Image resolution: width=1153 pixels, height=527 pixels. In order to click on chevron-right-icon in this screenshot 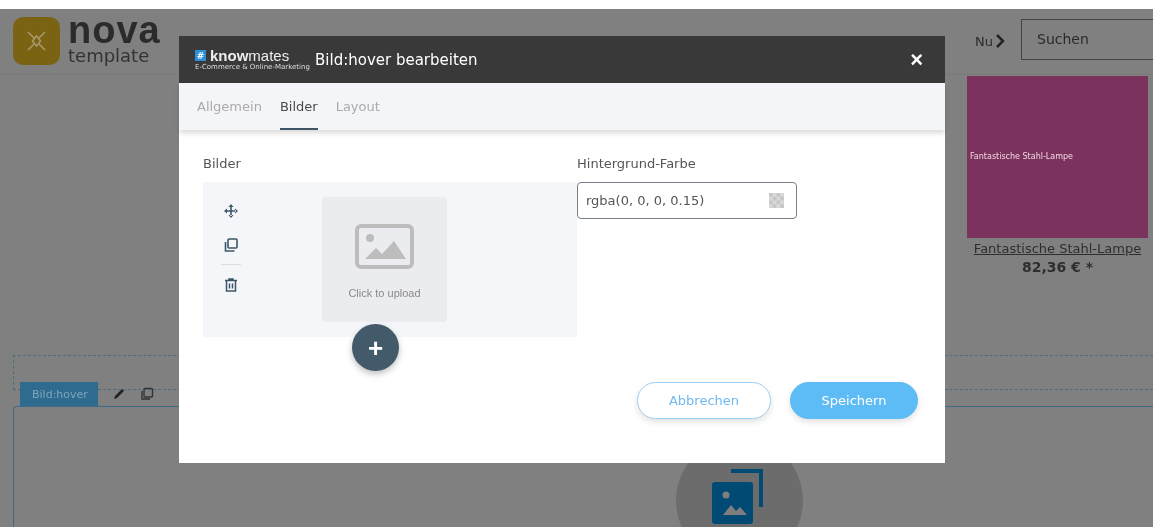, I will do `click(1000, 41)`.